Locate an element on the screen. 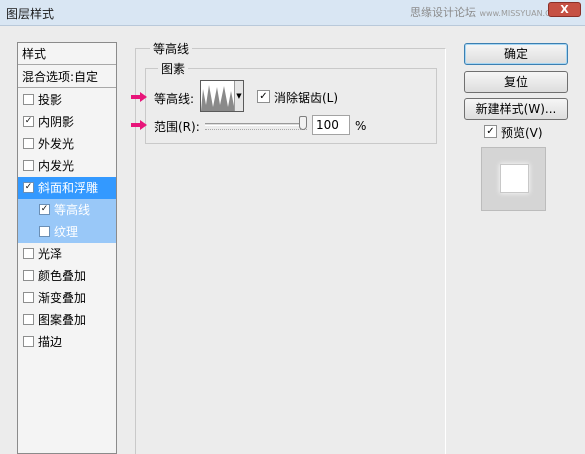  style-item-label: 颜色叠加 is located at coordinates (62, 276).